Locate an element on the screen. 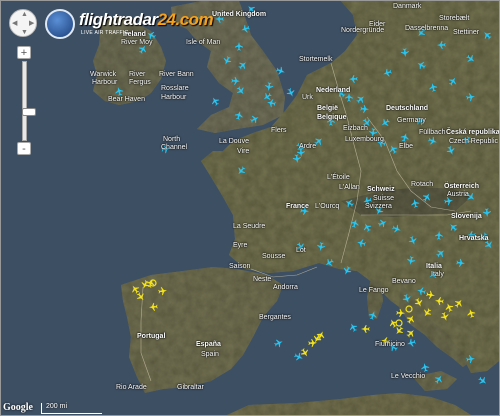  logo-tagline: LIVE AIR TRAFFIC is located at coordinates (105, 33).